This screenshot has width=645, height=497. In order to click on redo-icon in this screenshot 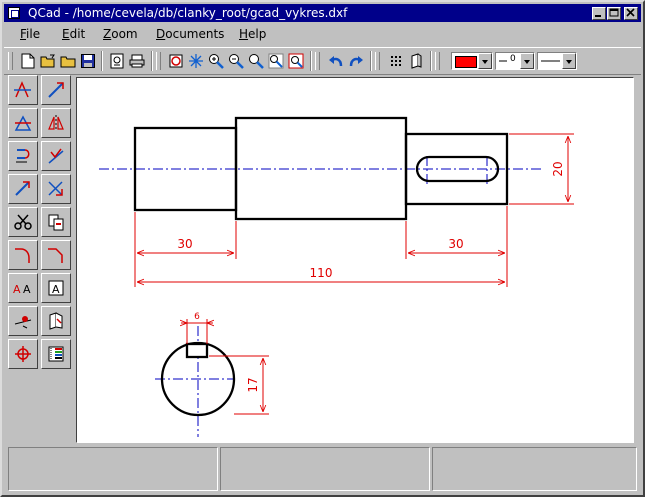, I will do `click(356, 61)`.